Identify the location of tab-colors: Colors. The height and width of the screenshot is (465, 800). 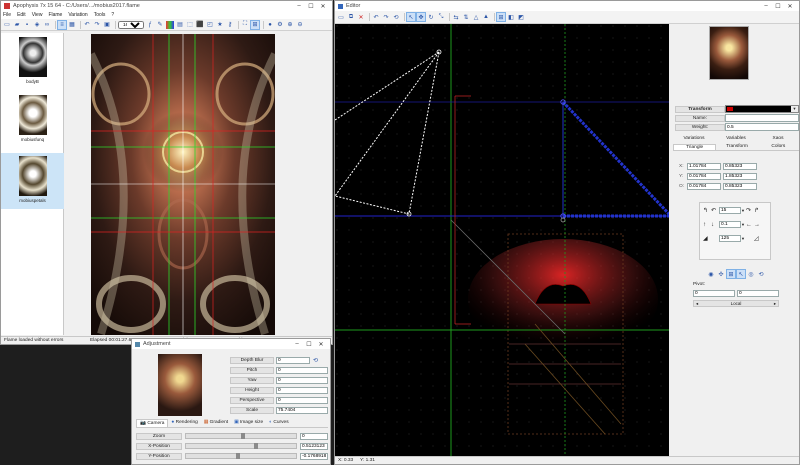
(778, 147).